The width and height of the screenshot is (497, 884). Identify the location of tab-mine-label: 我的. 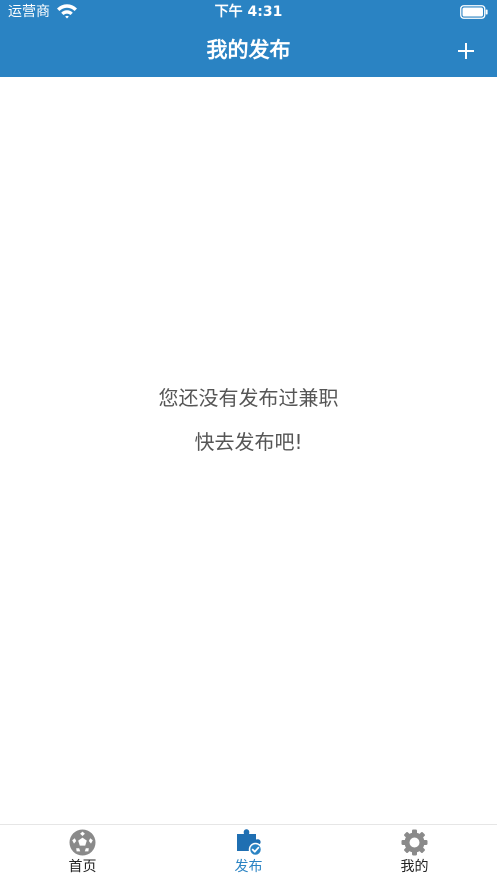
(414, 867).